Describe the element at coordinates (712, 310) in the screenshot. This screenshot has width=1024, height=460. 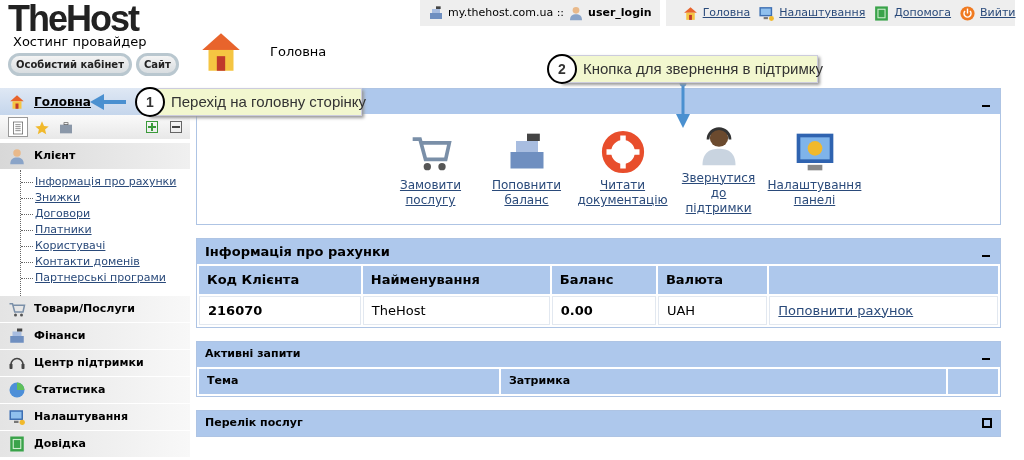
I see `table-cell: UAH` at that location.